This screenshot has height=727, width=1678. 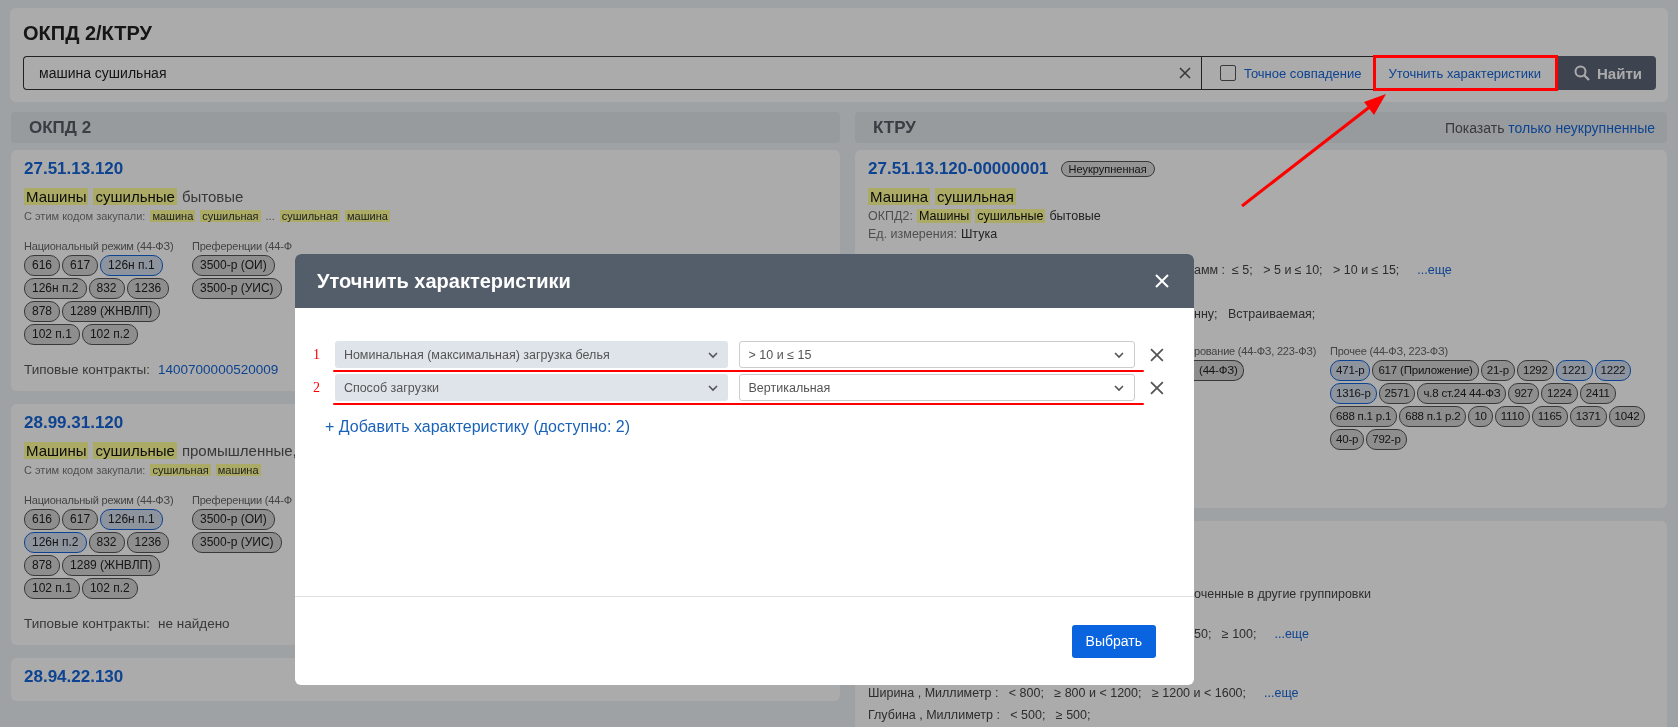 I want to click on code-link: 28.99.31.120, so click(x=74, y=422).